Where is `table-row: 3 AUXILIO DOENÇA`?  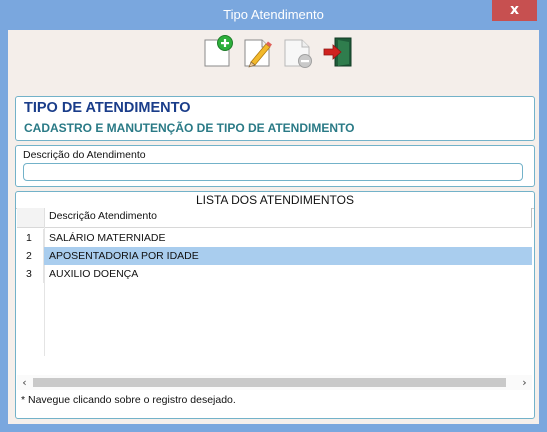 table-row: 3 AUXILIO DOENÇA is located at coordinates (274, 274).